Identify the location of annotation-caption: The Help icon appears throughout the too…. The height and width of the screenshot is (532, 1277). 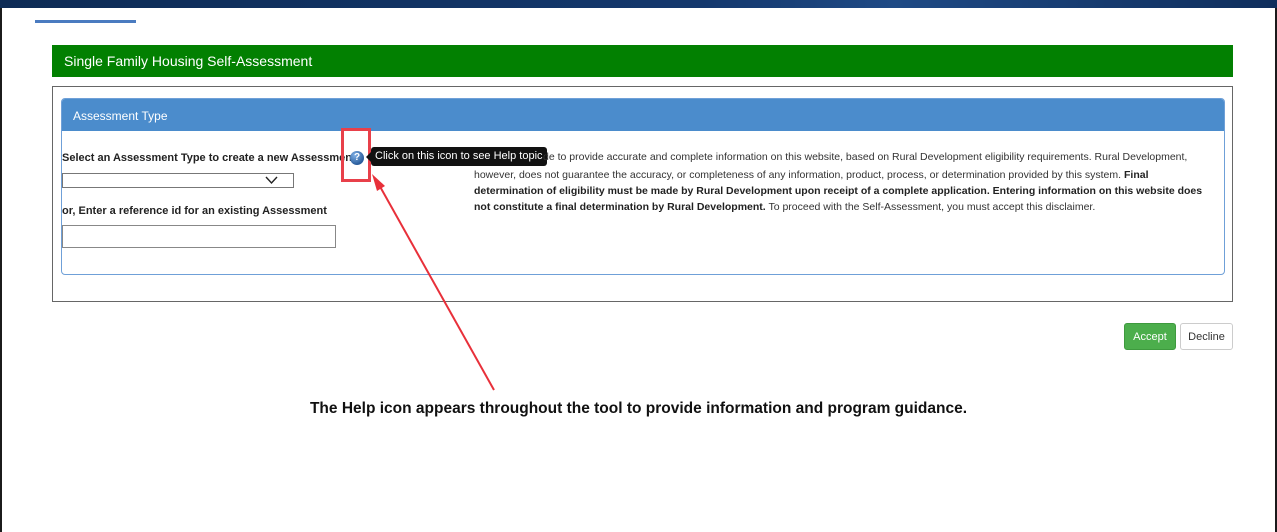
(638, 408).